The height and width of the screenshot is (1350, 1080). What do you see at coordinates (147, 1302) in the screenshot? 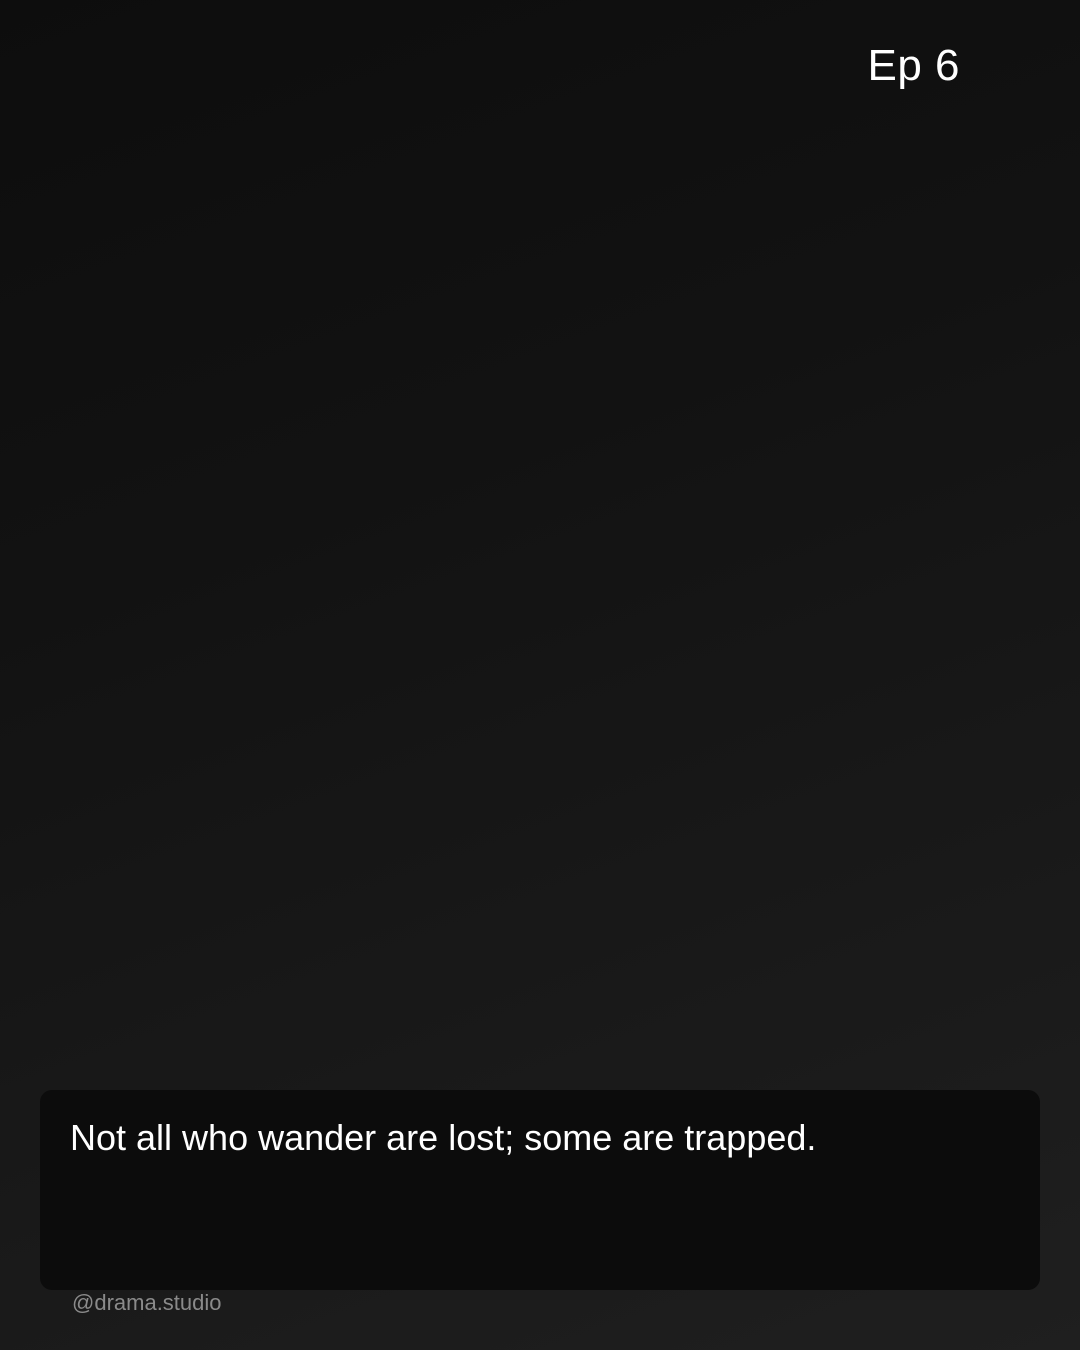
I see `account-handle: @drama.studio` at bounding box center [147, 1302].